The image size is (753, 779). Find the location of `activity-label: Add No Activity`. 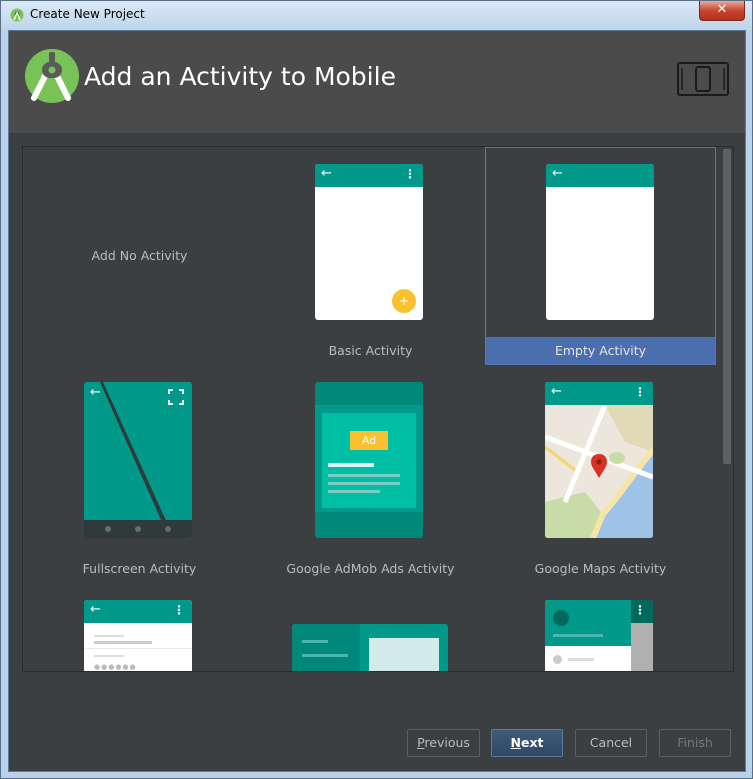

activity-label: Add No Activity is located at coordinates (139, 255).